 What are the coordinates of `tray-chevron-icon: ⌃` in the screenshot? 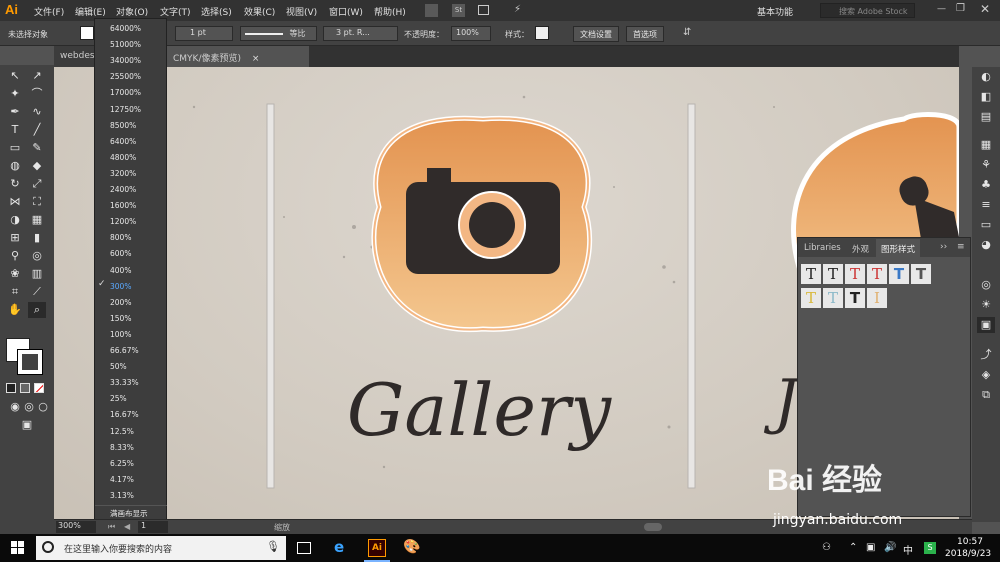 It's located at (853, 547).